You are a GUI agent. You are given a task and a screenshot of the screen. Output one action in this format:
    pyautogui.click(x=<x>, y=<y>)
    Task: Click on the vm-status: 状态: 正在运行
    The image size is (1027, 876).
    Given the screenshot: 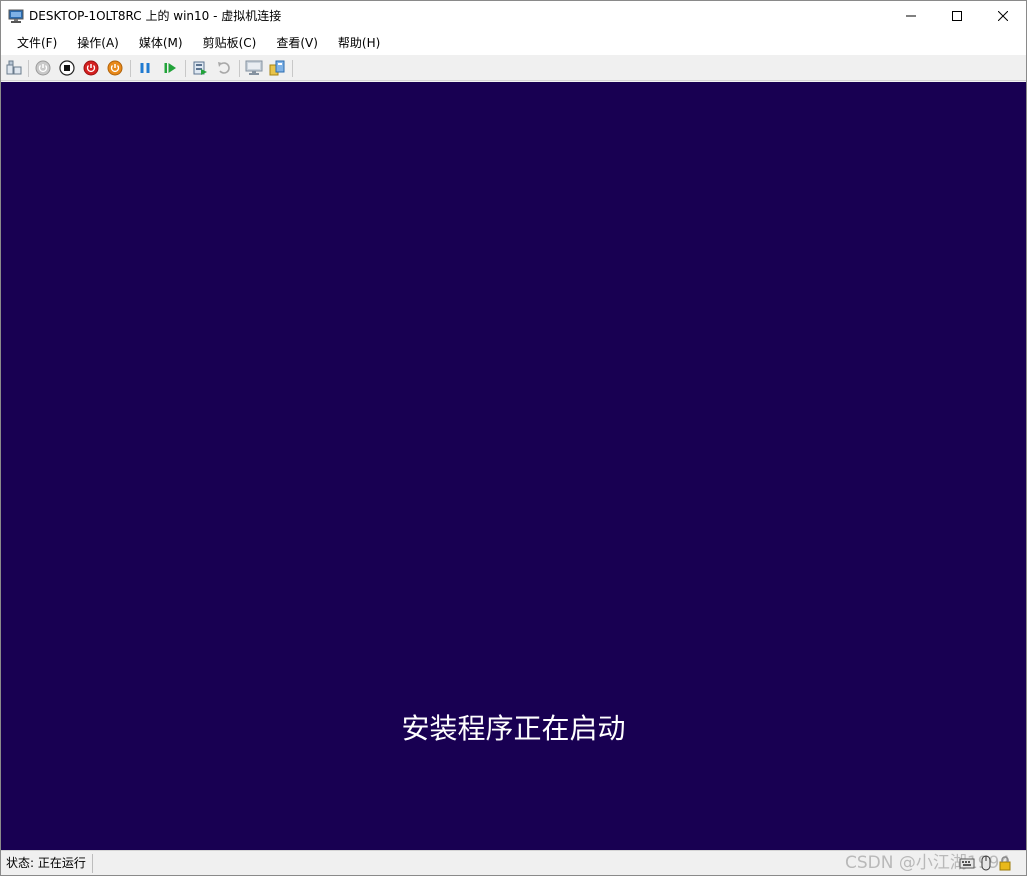 What is the action you would take?
    pyautogui.click(x=46, y=863)
    